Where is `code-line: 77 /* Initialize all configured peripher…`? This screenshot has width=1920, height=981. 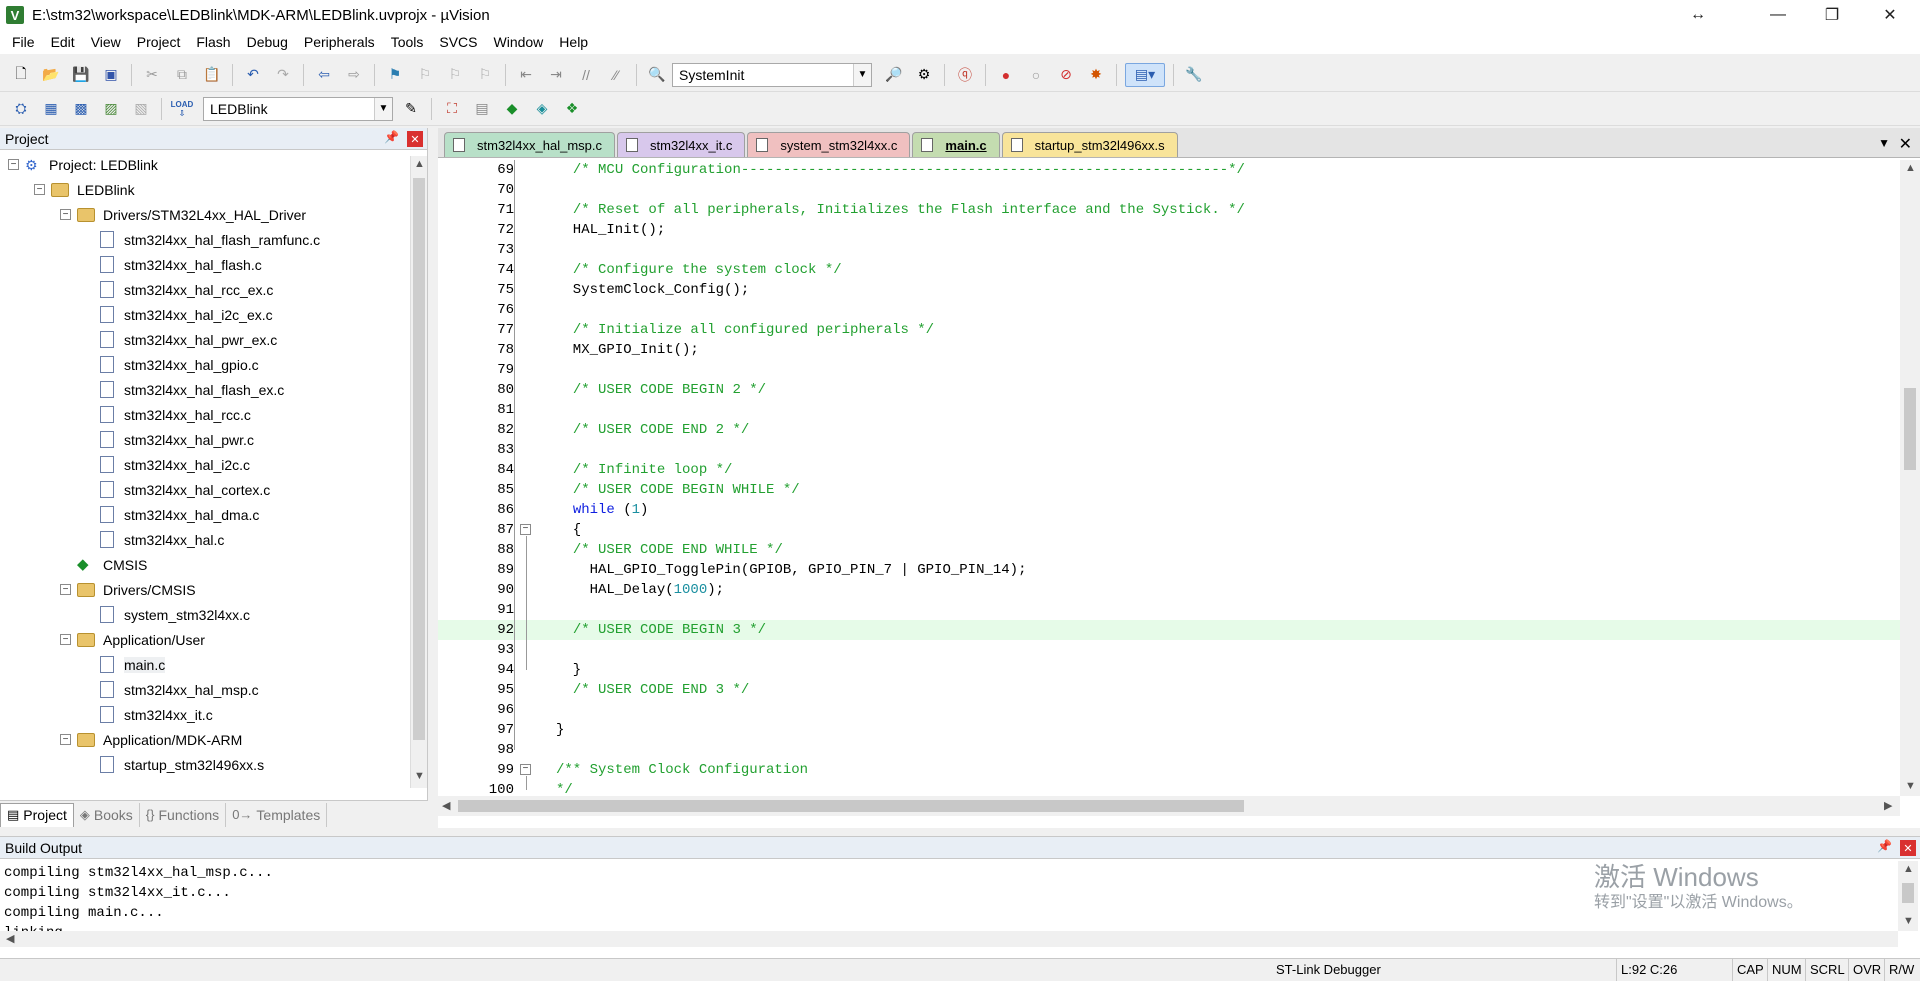 code-line: 77 /* Initialize all configured peripher… is located at coordinates (1169, 330).